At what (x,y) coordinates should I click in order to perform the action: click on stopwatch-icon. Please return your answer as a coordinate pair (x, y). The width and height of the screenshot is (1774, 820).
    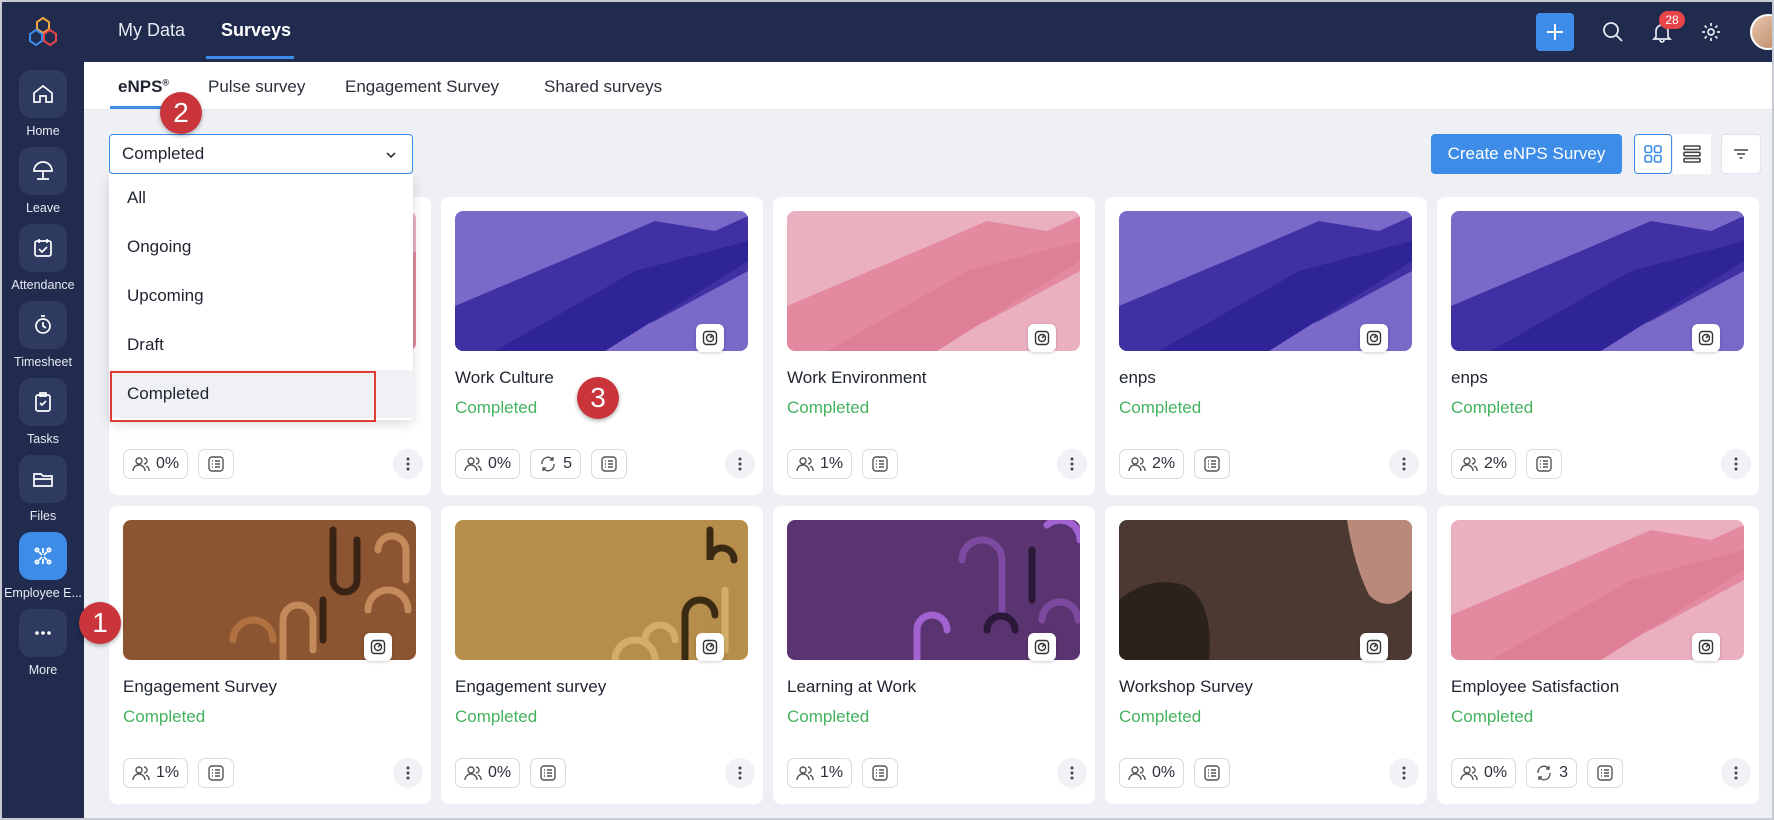
    Looking at the image, I should click on (43, 325).